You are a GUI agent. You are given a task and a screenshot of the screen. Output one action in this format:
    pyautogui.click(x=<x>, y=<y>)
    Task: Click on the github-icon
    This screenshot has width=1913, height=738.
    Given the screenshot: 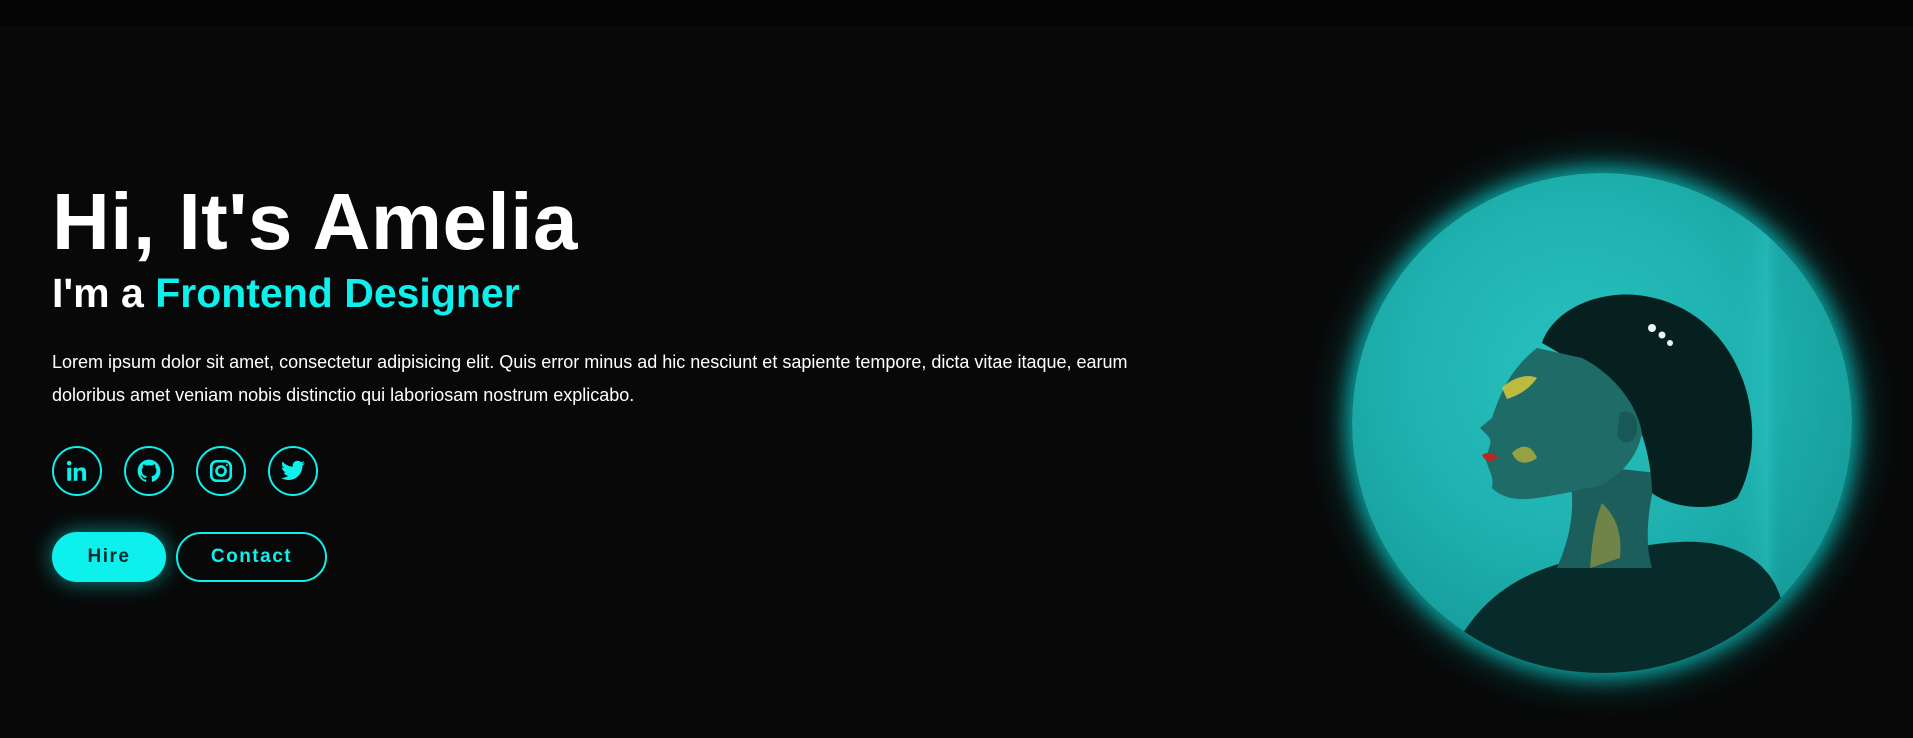 What is the action you would take?
    pyautogui.click(x=149, y=471)
    